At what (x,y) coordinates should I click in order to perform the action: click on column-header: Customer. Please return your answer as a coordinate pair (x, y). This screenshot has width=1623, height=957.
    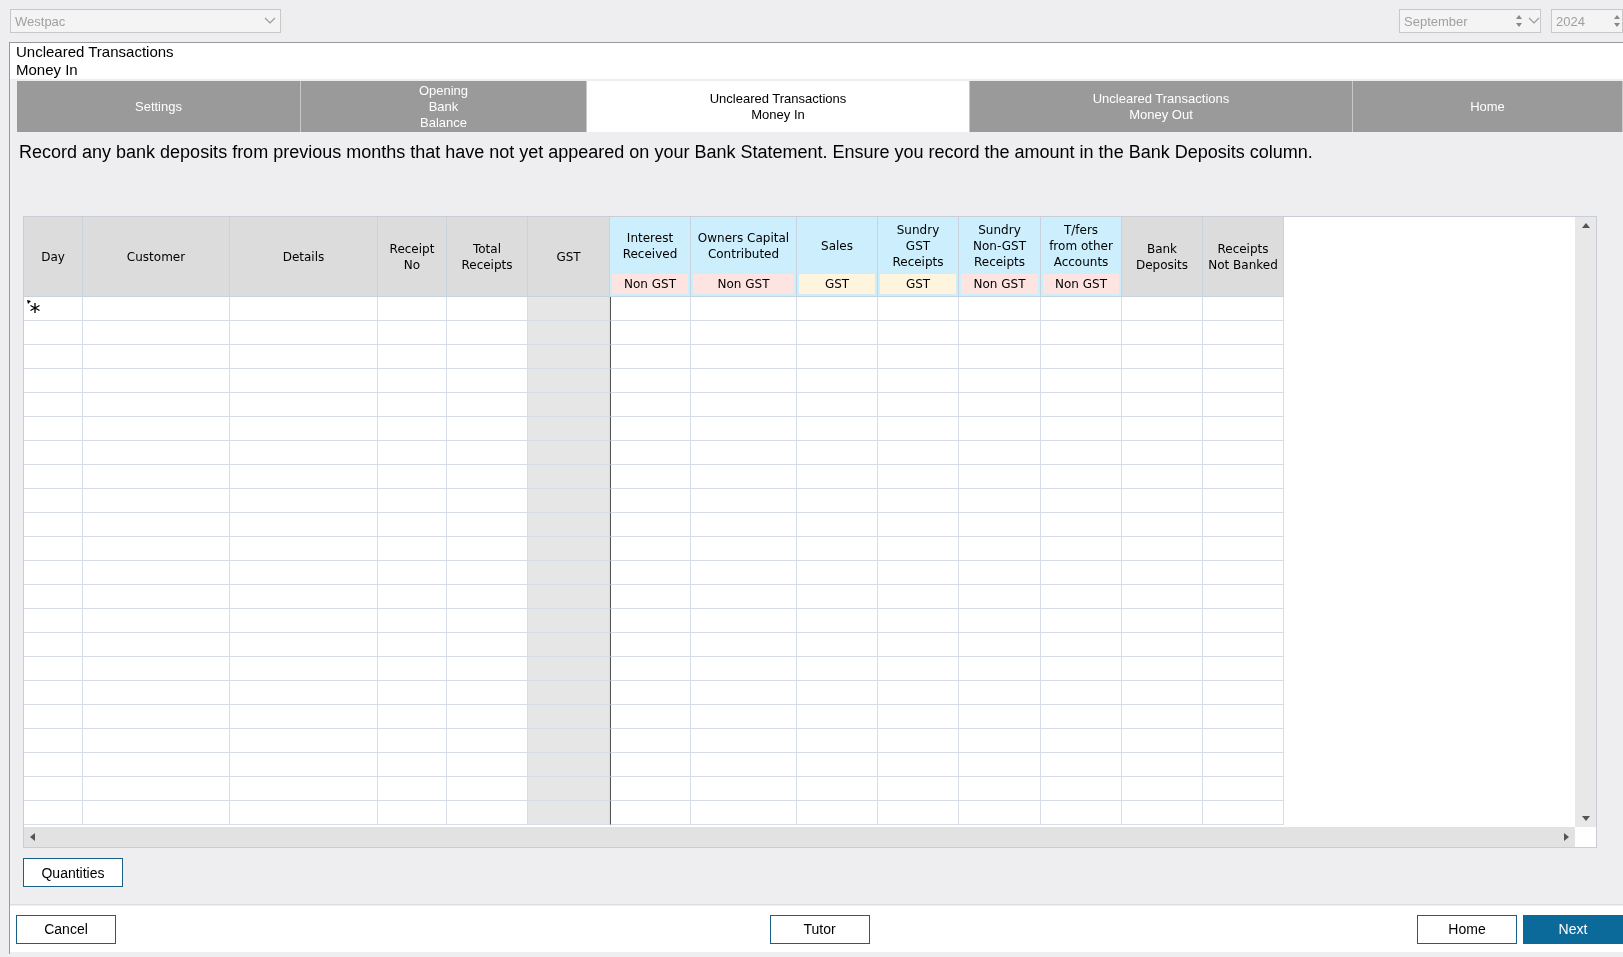
    Looking at the image, I should click on (156, 257).